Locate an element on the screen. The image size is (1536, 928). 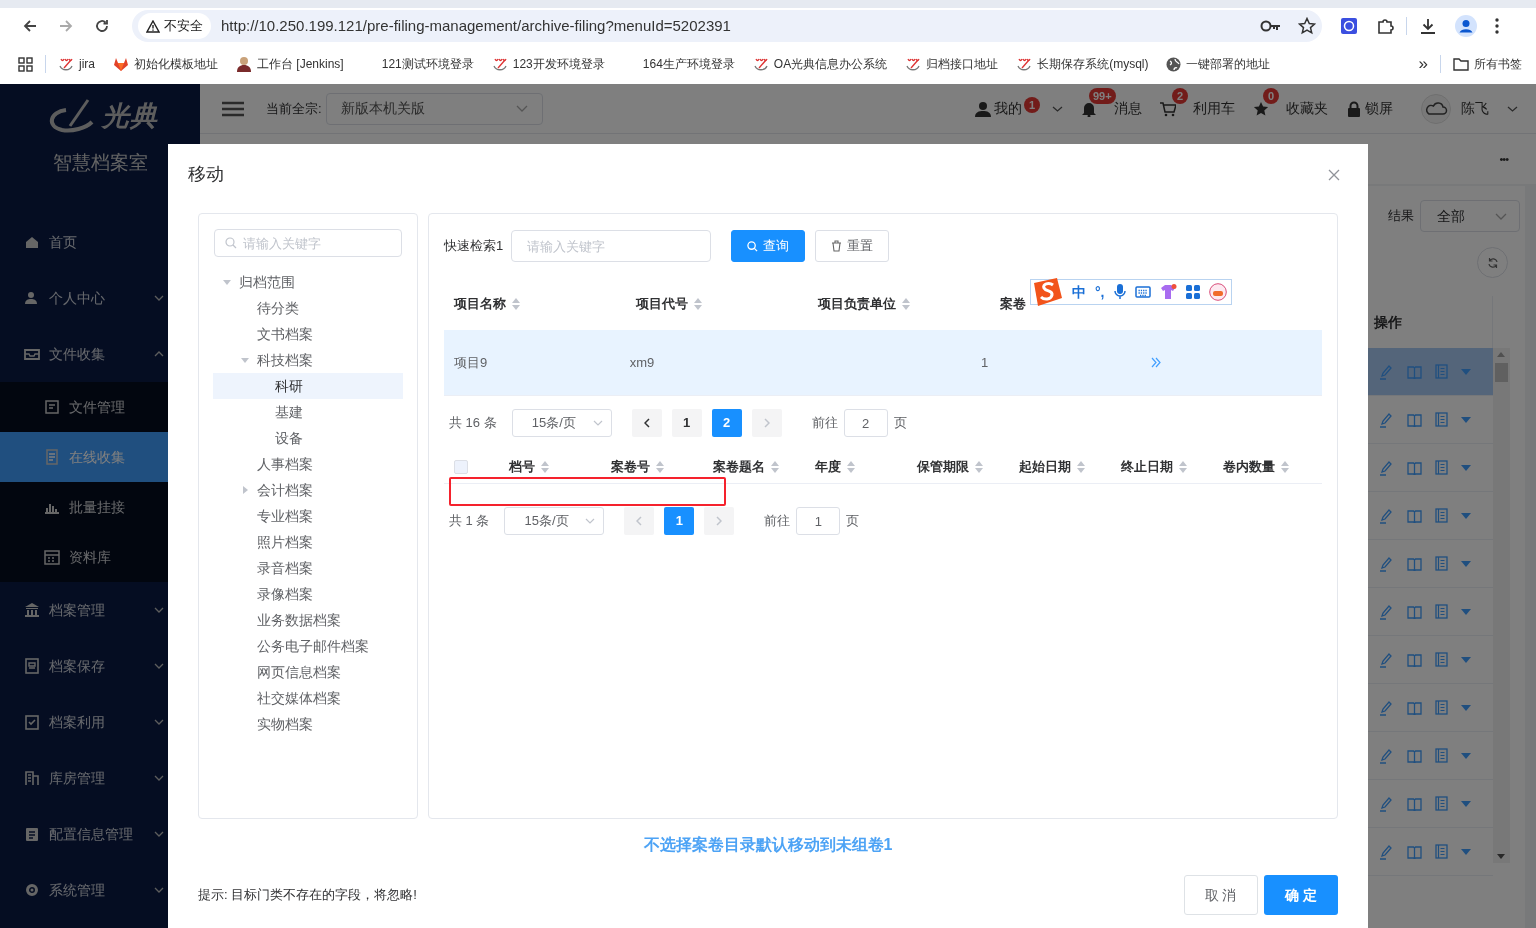
sidebar-item: 档案利用 is located at coordinates (100, 722).